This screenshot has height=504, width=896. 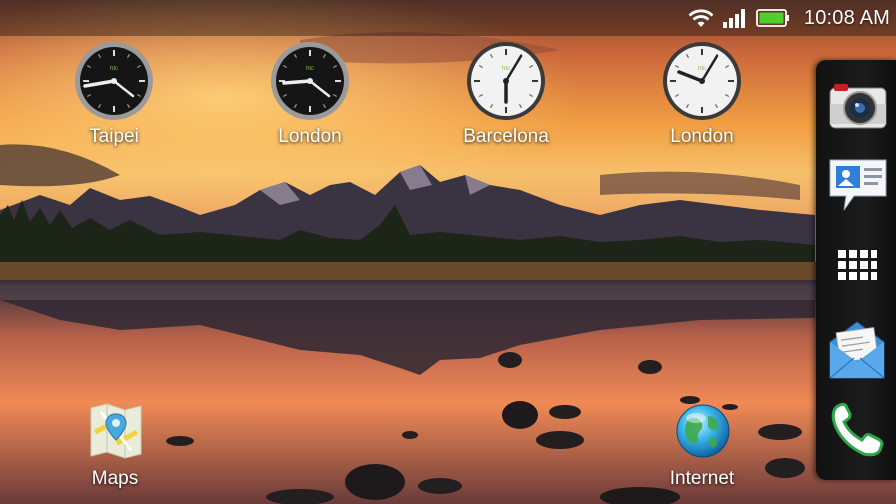 What do you see at coordinates (735, 18) in the screenshot?
I see `signal-bars-icon` at bounding box center [735, 18].